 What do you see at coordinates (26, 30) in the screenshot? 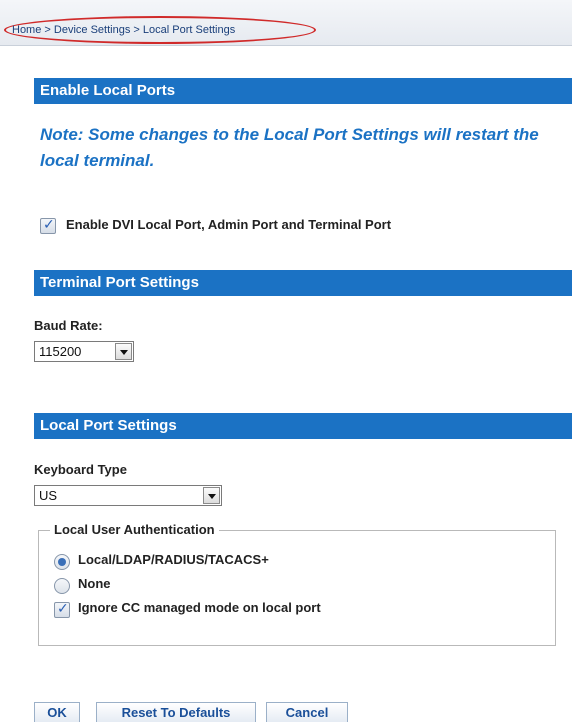
I see `breadcrumb-home-link: Home` at bounding box center [26, 30].